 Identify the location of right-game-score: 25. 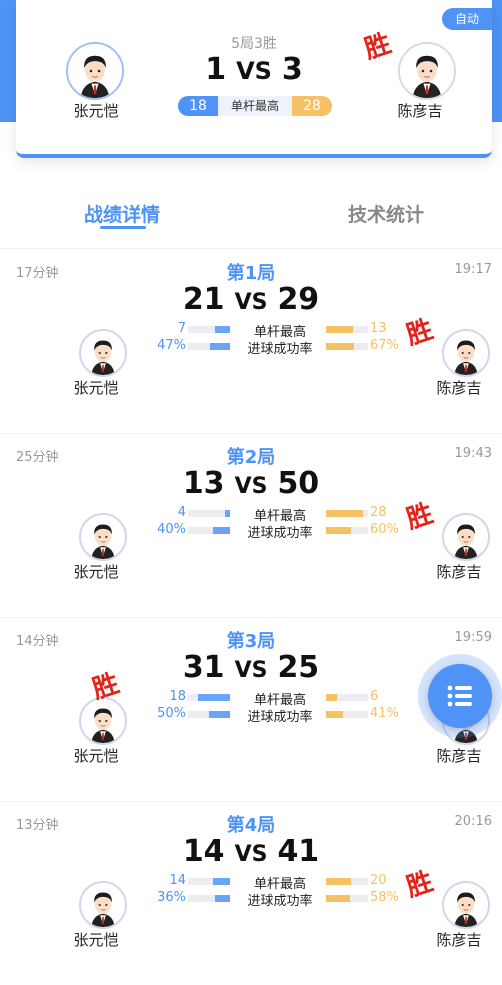
(298, 667).